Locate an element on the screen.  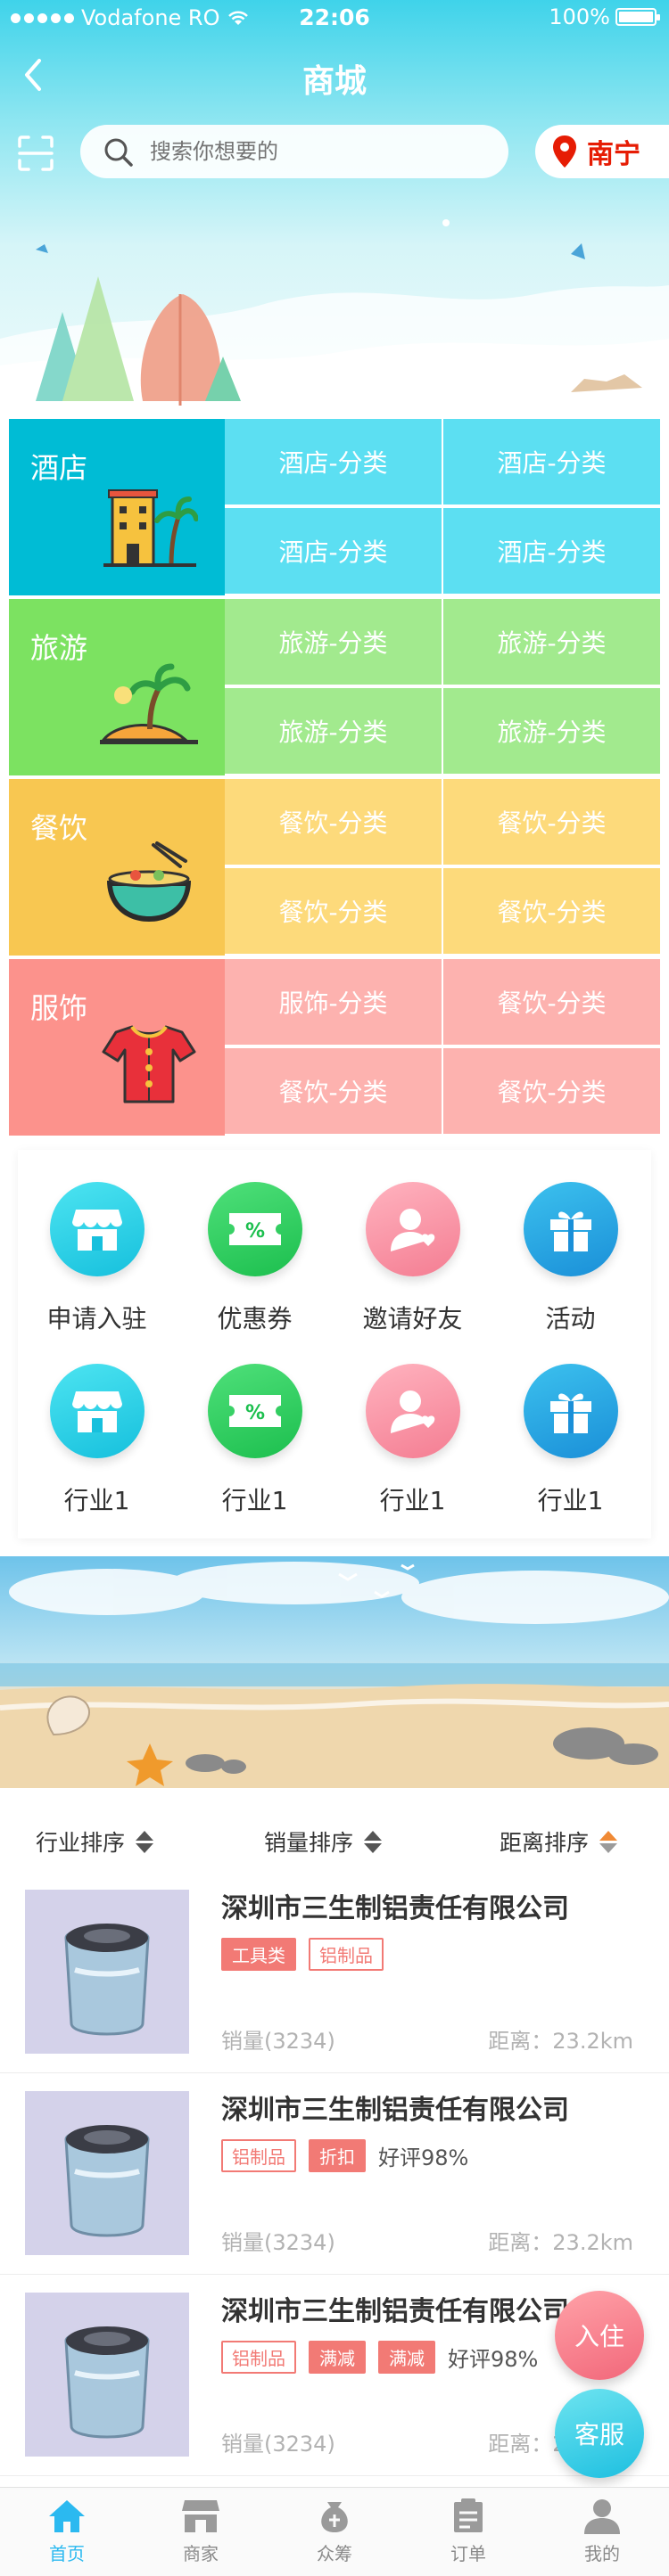
category-subs: 酒店-分类 酒店-分类 酒店-分类 酒店-分类 is located at coordinates (442, 507).